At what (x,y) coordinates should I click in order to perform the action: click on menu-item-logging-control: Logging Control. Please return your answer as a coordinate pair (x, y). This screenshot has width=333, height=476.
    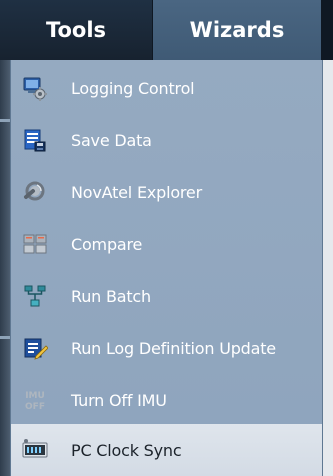
    Looking at the image, I should click on (166, 88).